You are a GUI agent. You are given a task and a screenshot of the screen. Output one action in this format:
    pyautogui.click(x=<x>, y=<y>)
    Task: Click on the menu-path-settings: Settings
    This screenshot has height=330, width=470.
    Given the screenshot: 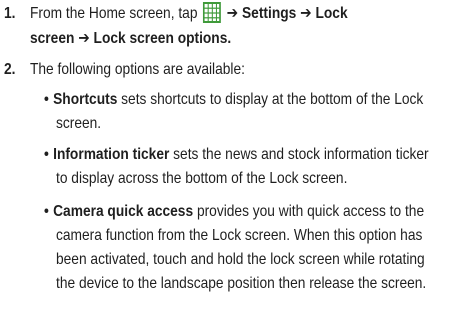 What is the action you would take?
    pyautogui.click(x=269, y=13)
    